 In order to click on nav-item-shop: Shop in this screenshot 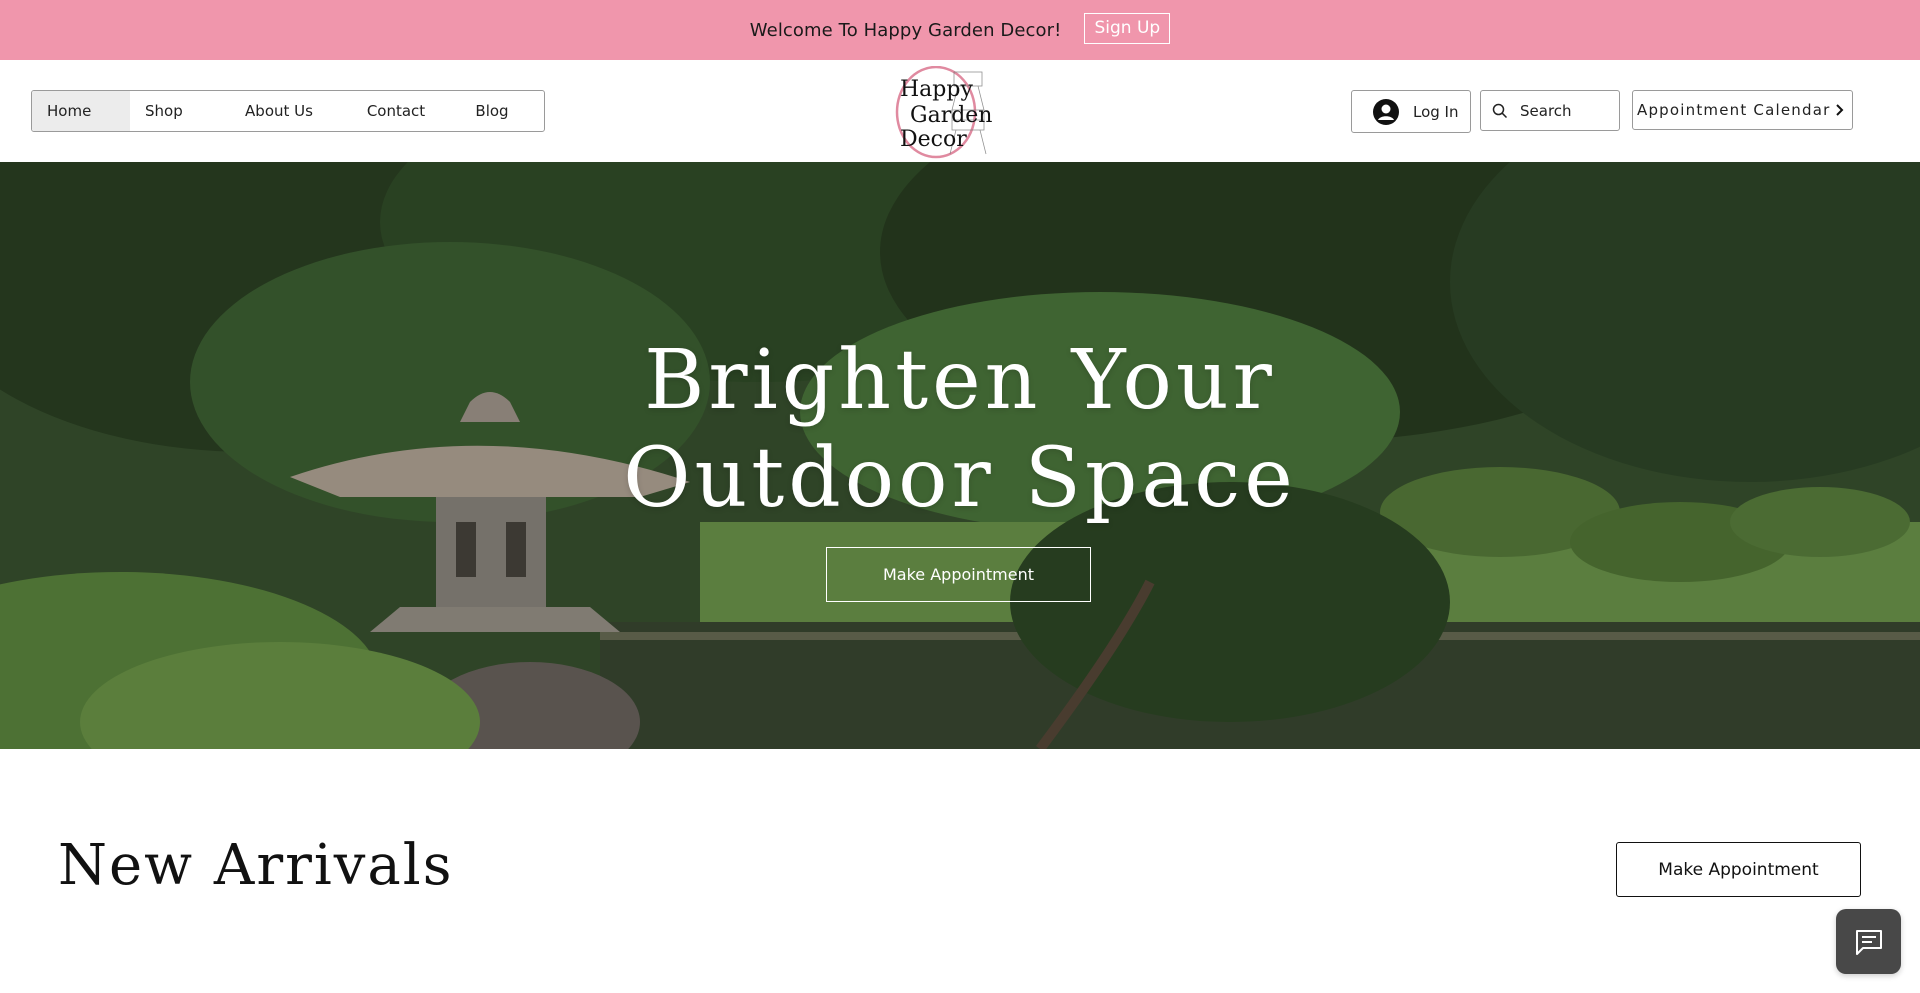, I will do `click(174, 111)`.